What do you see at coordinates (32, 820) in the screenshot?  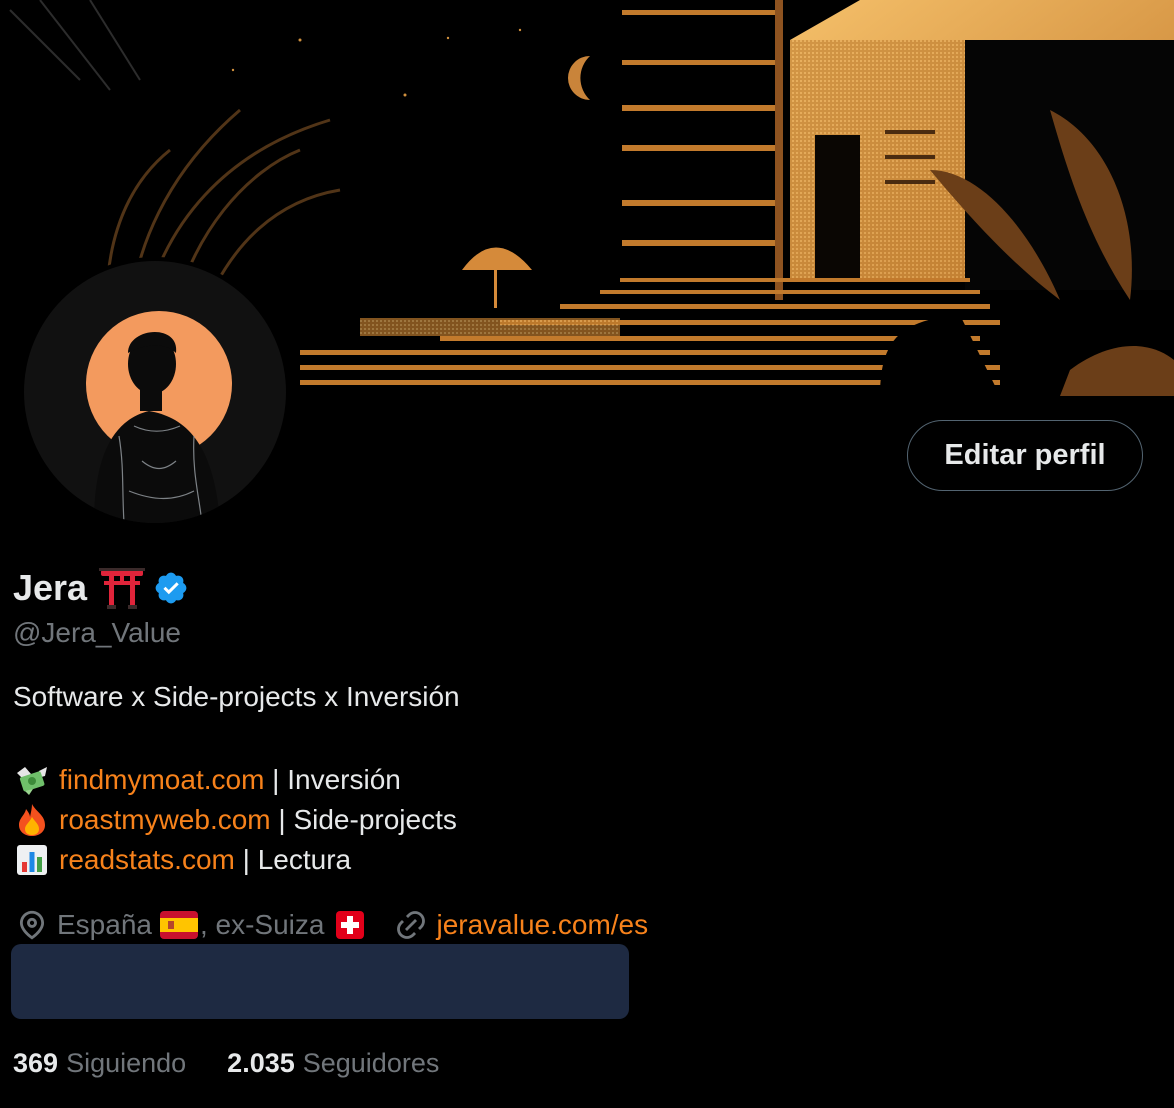 I see `fire-icon` at bounding box center [32, 820].